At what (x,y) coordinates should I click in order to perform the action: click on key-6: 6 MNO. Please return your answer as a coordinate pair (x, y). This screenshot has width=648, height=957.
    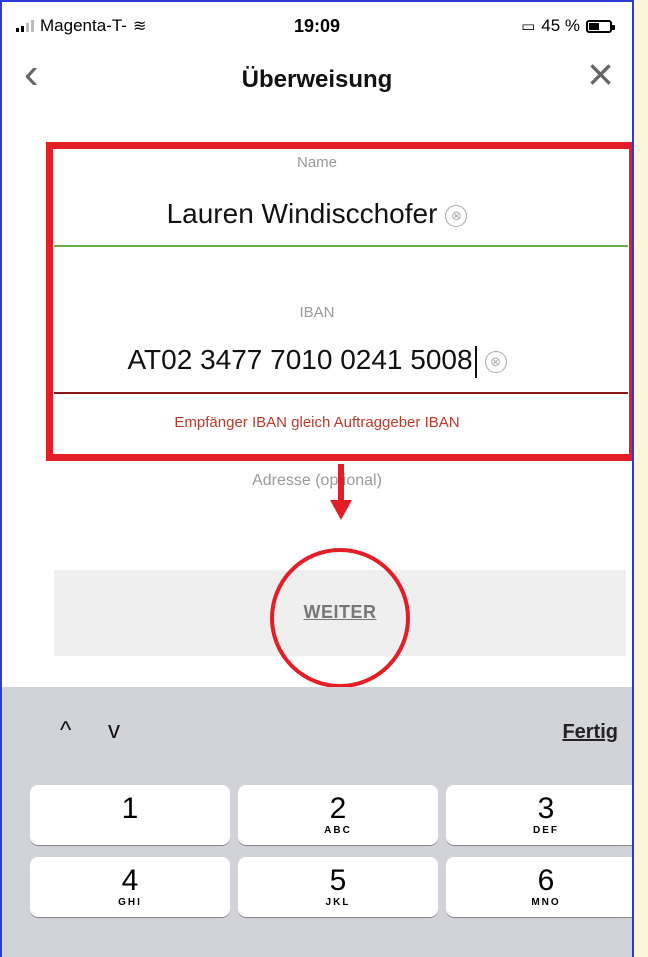
    Looking at the image, I should click on (539, 887).